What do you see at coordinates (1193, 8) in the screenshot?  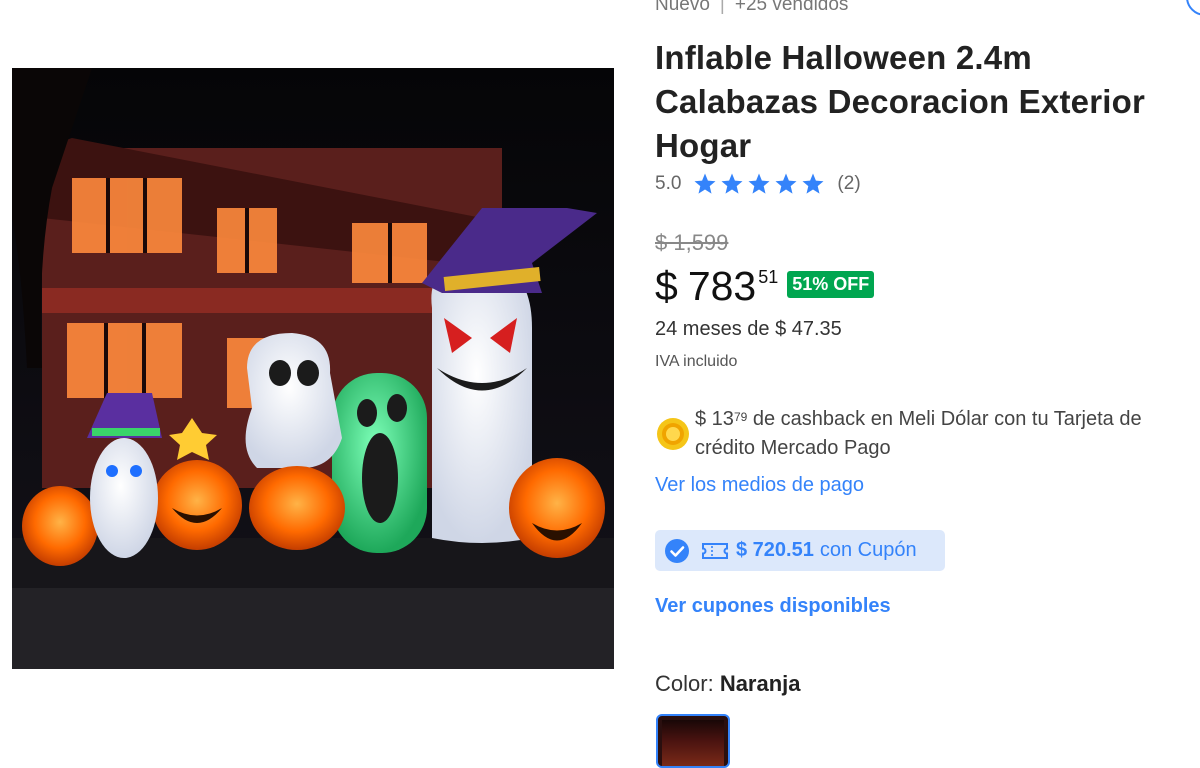 I see `favorite-heart-icon` at bounding box center [1193, 8].